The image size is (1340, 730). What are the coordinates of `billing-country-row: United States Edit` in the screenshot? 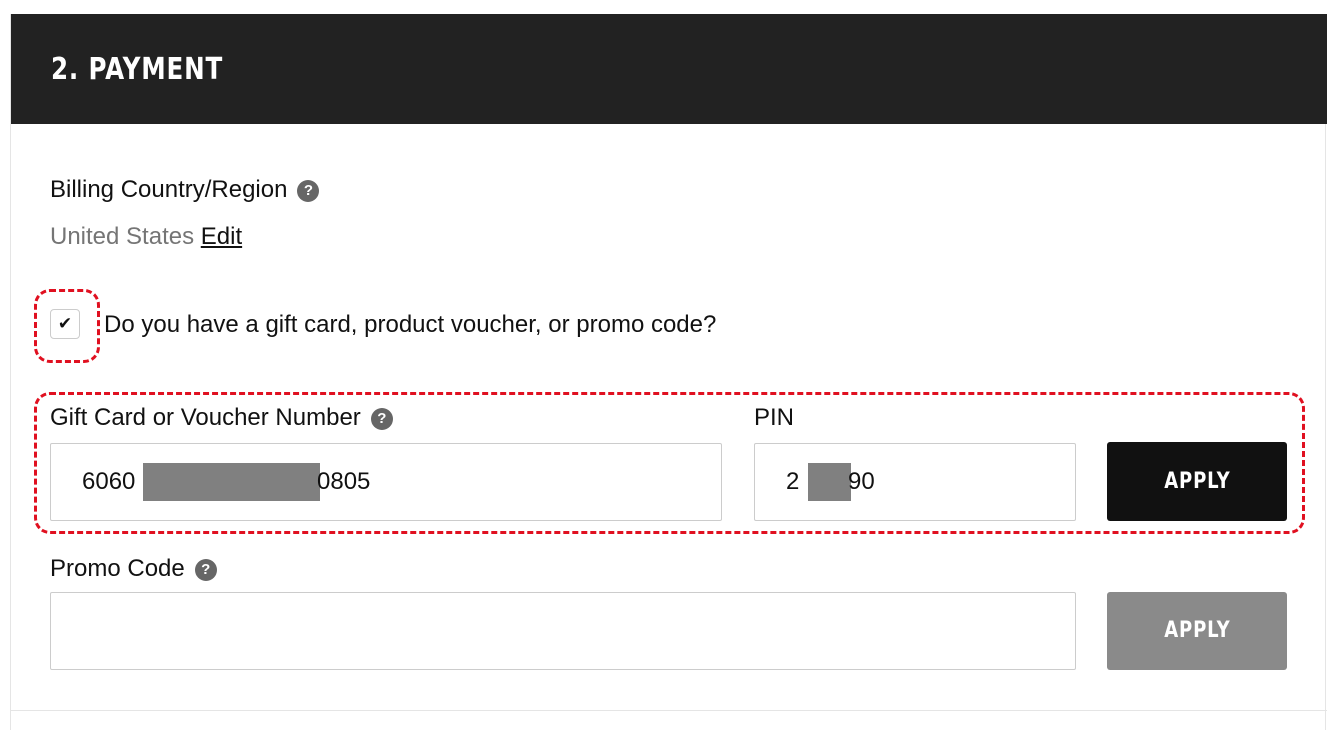 It's located at (146, 237).